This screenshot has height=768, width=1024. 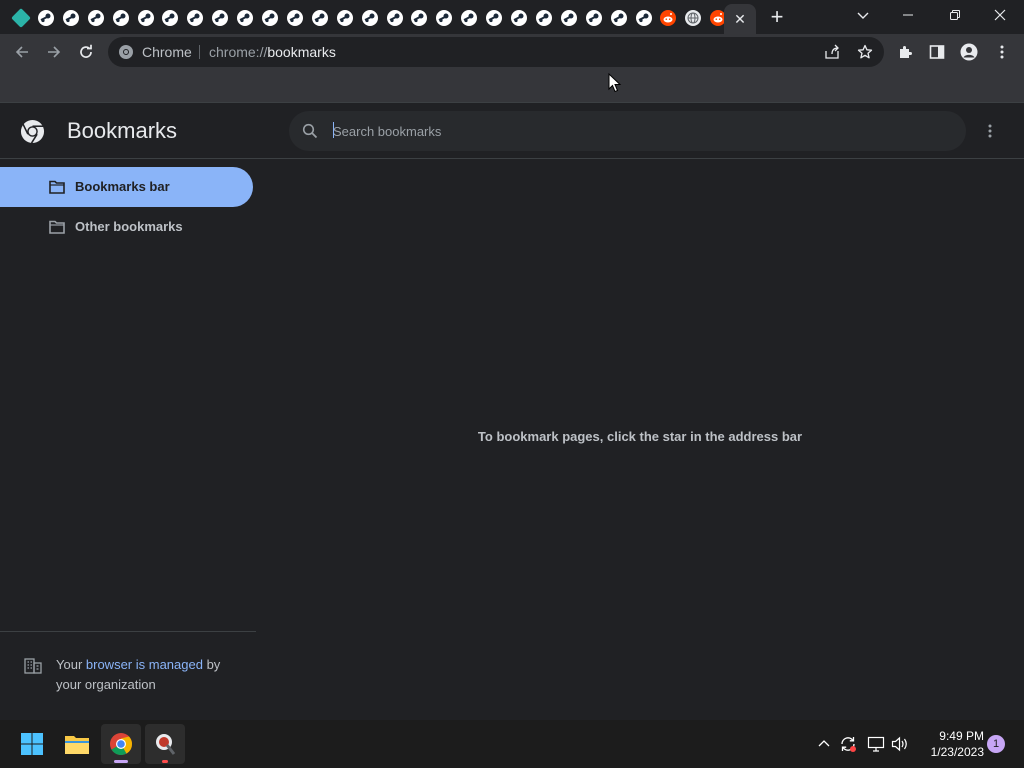 I want to click on new-tab-button: +, so click(x=777, y=17).